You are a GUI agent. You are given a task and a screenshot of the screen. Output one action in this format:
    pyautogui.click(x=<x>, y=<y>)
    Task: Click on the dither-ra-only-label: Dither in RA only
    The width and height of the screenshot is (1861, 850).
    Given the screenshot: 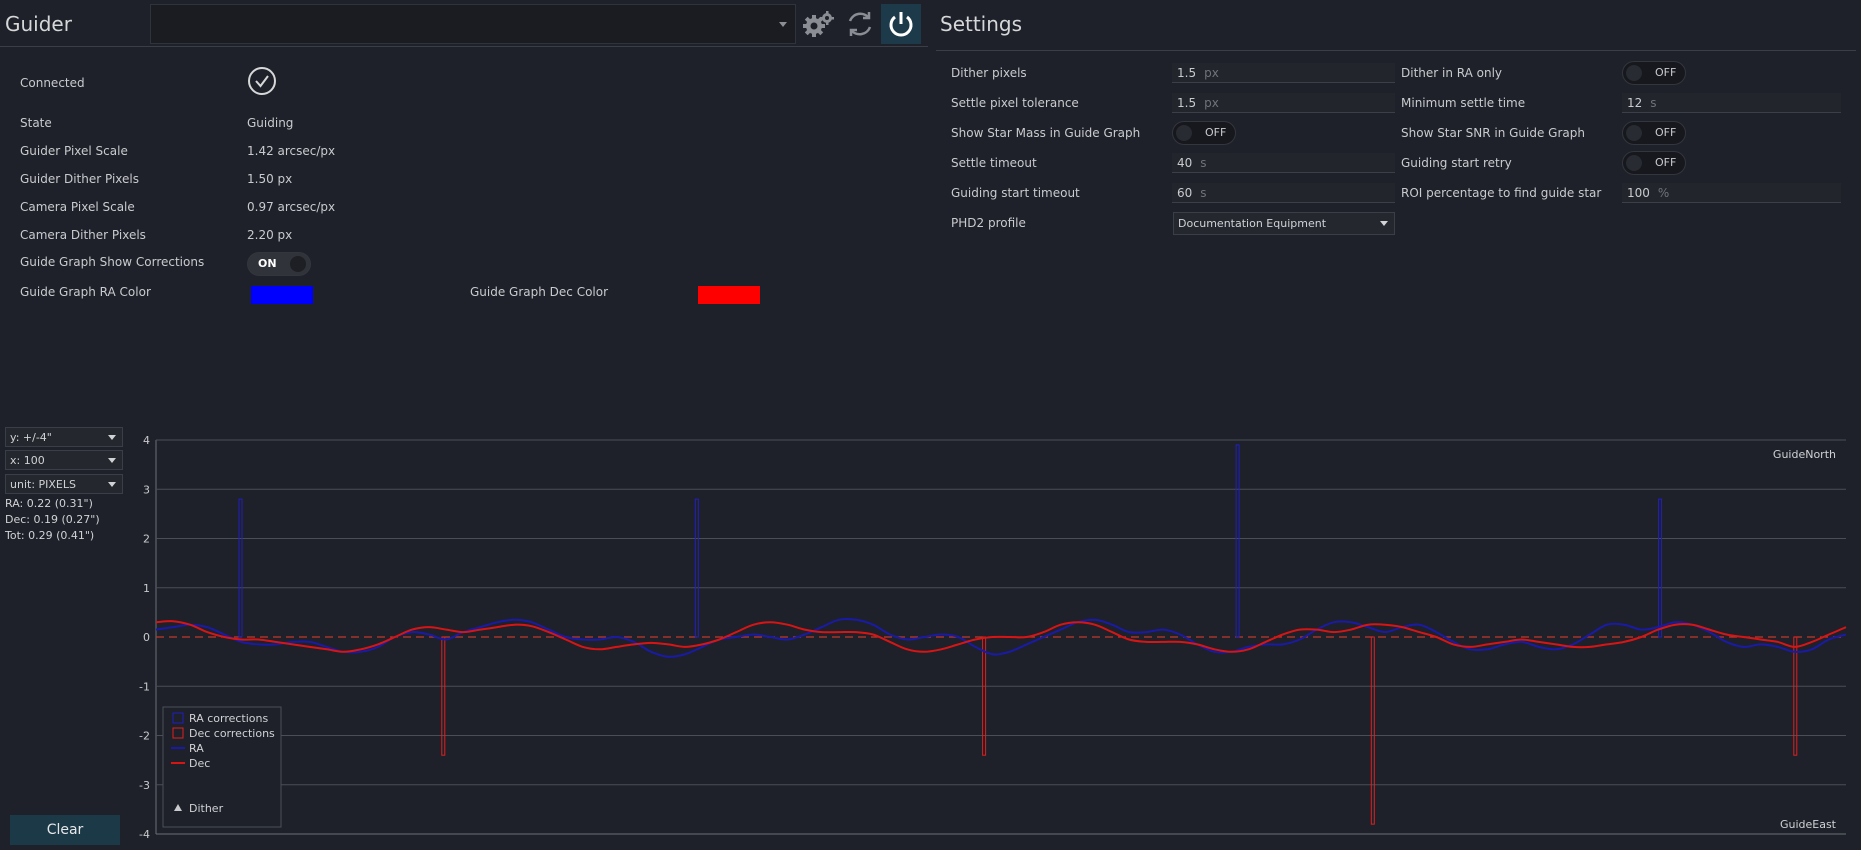 What is the action you would take?
    pyautogui.click(x=1452, y=73)
    